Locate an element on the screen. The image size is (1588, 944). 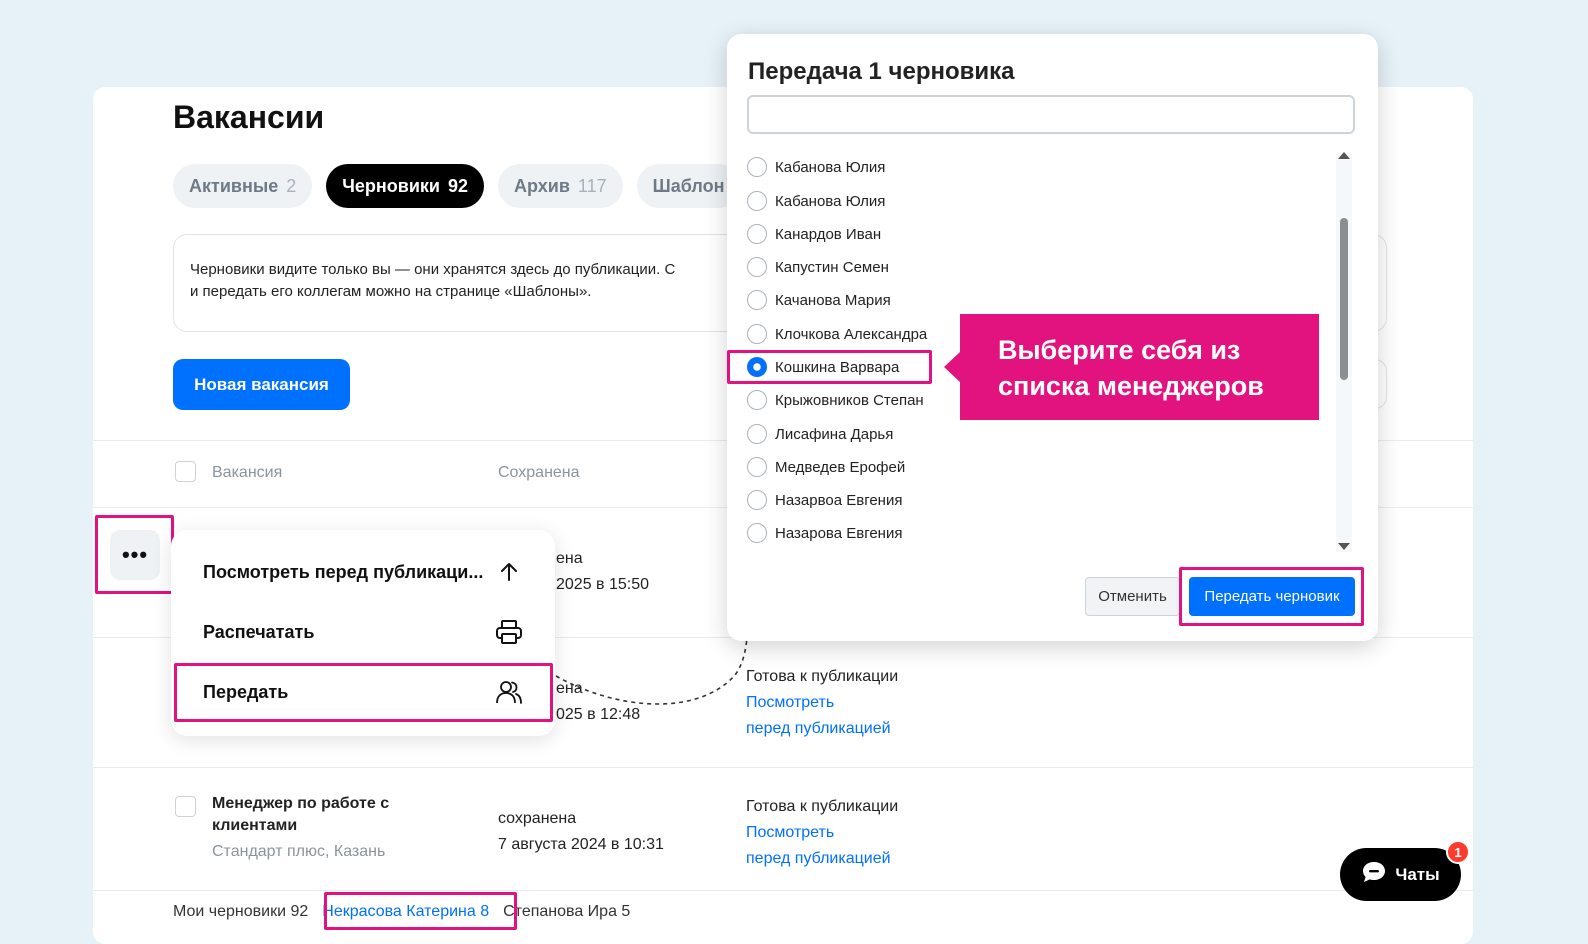
manager-name: Лисафина Дарья is located at coordinates (834, 434).